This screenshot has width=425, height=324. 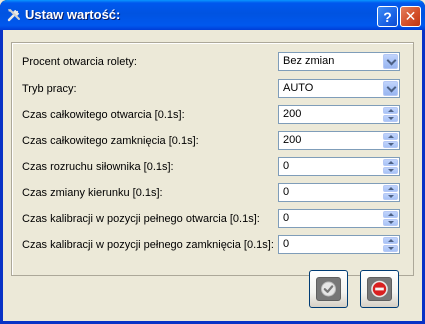 I want to click on title-bar: Ustaw wartość: ? ✕, so click(x=212, y=15).